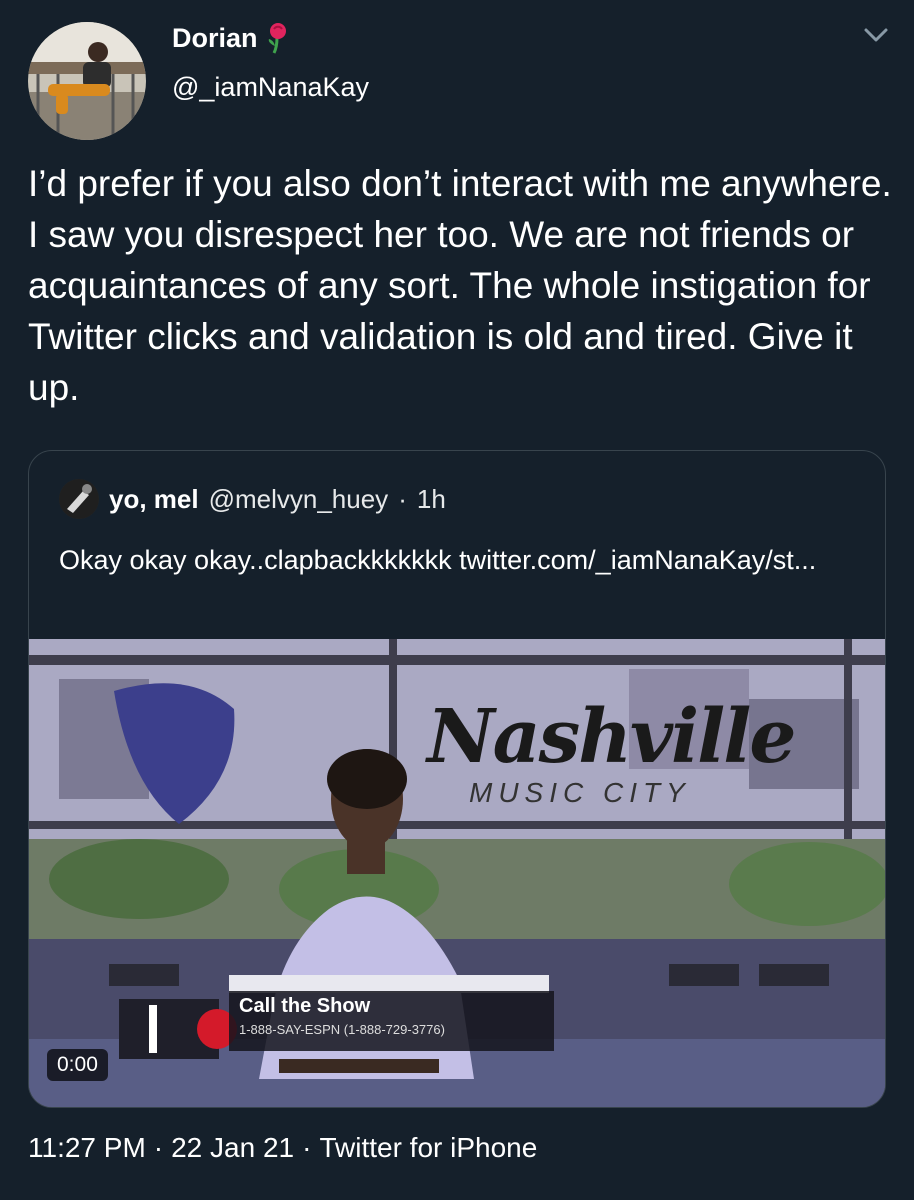  What do you see at coordinates (431, 499) in the screenshot?
I see `quoted-tweet-time: 1h` at bounding box center [431, 499].